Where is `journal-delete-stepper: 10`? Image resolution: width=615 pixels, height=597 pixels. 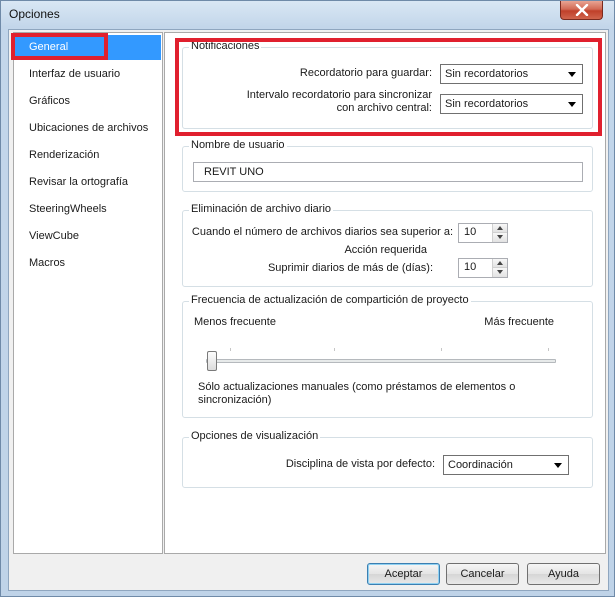
journal-delete-stepper: 10 is located at coordinates (483, 268).